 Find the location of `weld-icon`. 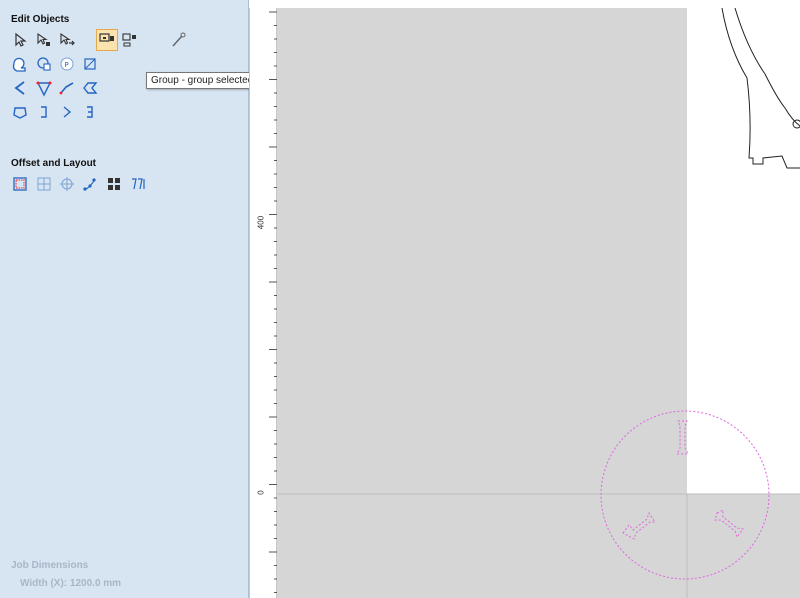

weld-icon is located at coordinates (20, 64).